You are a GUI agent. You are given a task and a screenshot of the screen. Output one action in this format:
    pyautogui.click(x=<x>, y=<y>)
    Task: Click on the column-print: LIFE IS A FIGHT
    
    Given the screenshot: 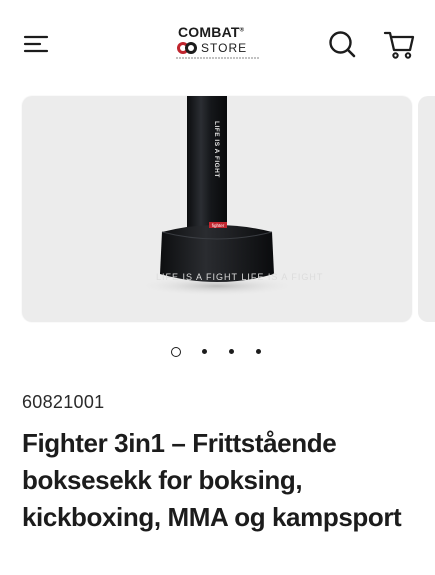 What is the action you would take?
    pyautogui.click(x=216, y=149)
    